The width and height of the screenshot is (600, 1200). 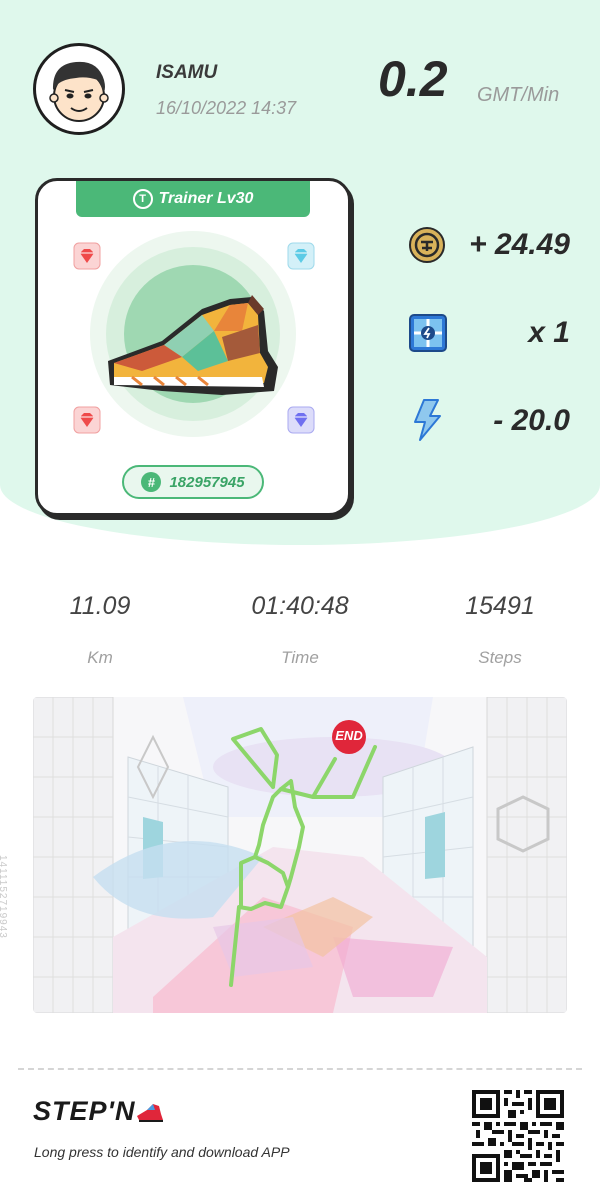 What do you see at coordinates (413, 79) in the screenshot?
I see `earning-rate-value: 0.2` at bounding box center [413, 79].